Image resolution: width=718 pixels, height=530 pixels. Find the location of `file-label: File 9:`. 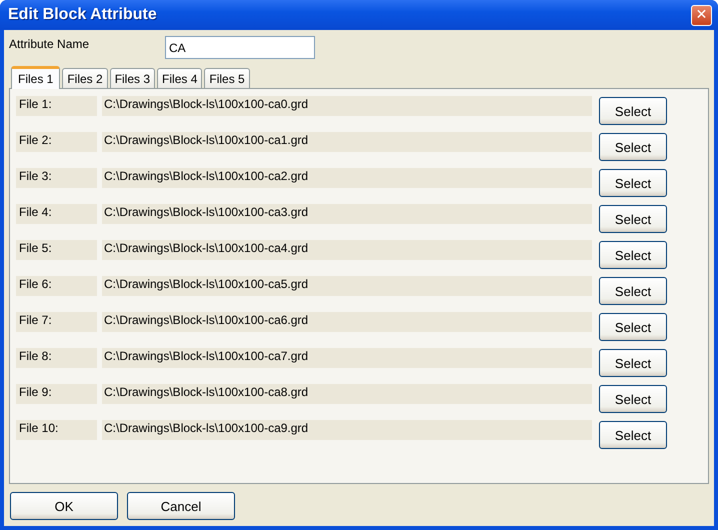

file-label: File 9: is located at coordinates (56, 394).